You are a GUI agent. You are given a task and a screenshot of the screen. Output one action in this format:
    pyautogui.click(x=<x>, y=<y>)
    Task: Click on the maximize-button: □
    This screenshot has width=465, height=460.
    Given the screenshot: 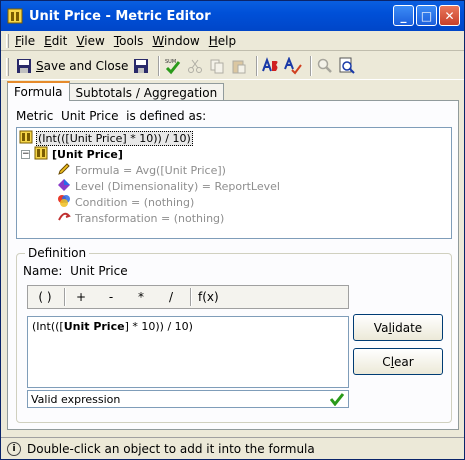 What is the action you would take?
    pyautogui.click(x=426, y=15)
    